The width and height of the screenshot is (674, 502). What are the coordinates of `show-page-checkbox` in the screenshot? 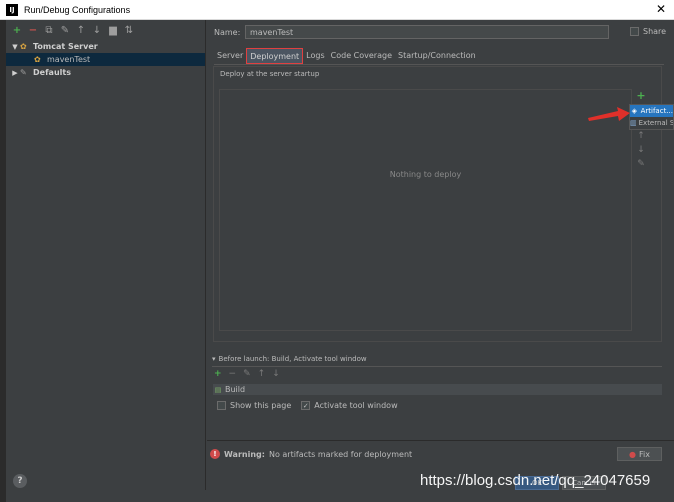 It's located at (221, 405).